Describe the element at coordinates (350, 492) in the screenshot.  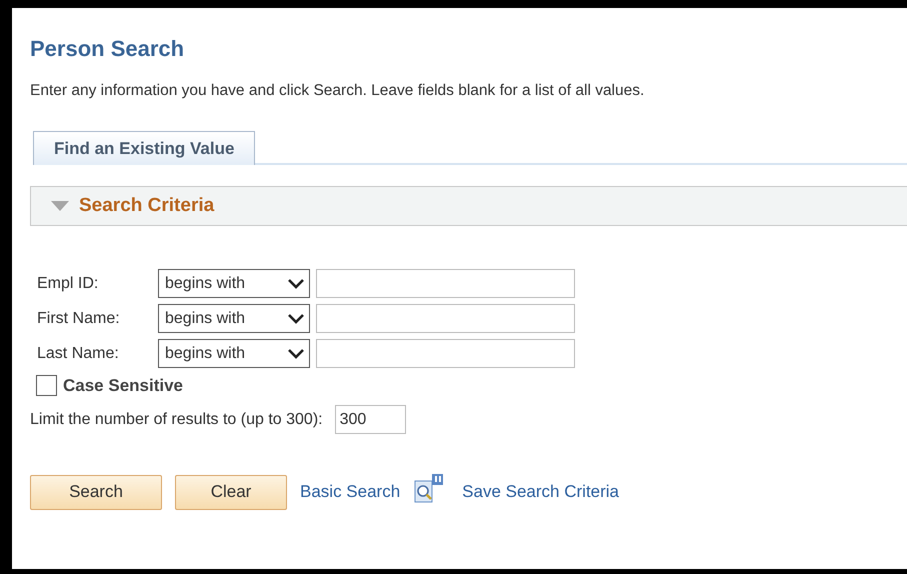
I see `link: Basic Search` at that location.